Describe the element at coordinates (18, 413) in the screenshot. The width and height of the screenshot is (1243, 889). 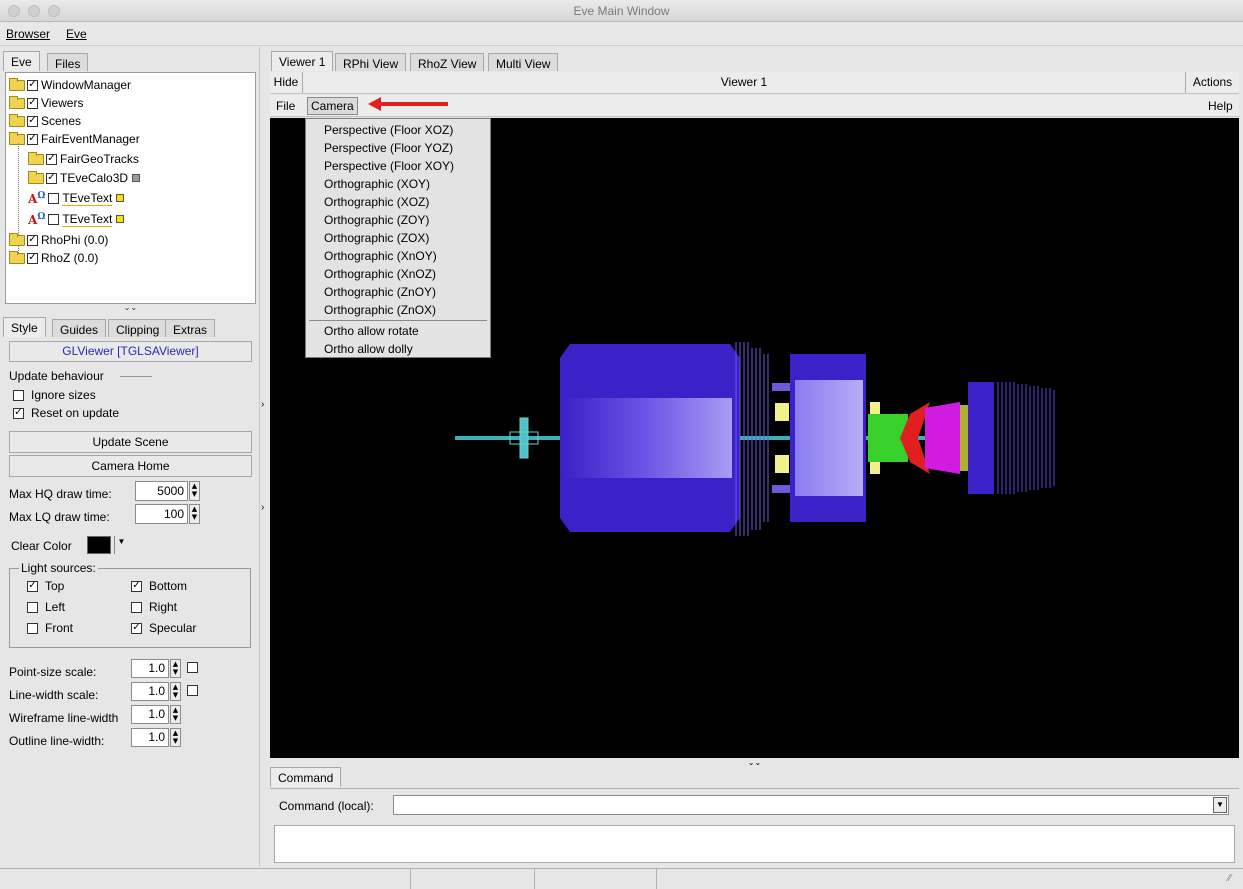
I see `reset-on-update-checkbox: ✓` at that location.